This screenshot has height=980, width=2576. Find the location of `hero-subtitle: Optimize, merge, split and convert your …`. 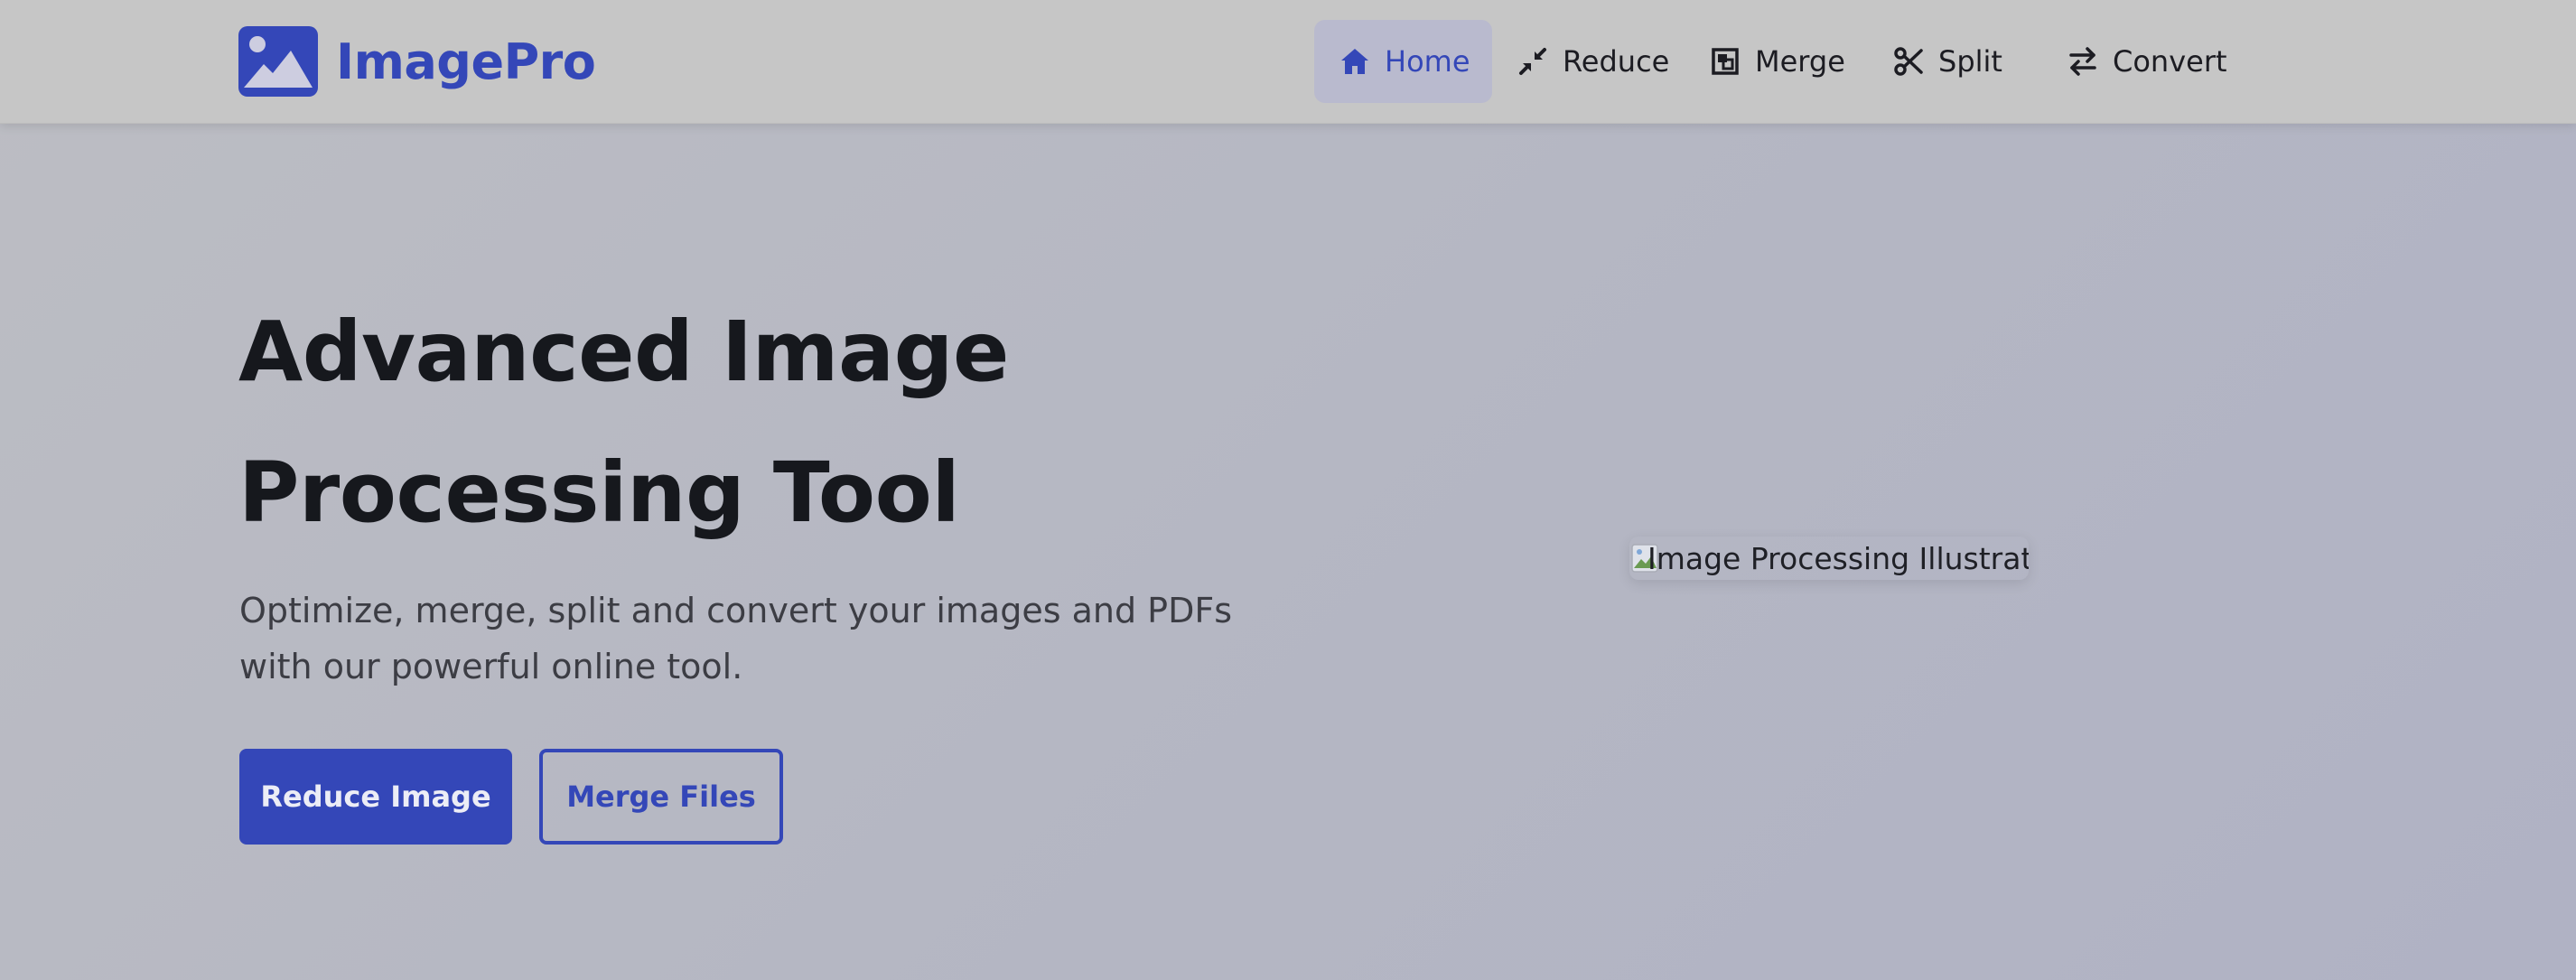

hero-subtitle: Optimize, merge, split and convert your … is located at coordinates (735, 638).